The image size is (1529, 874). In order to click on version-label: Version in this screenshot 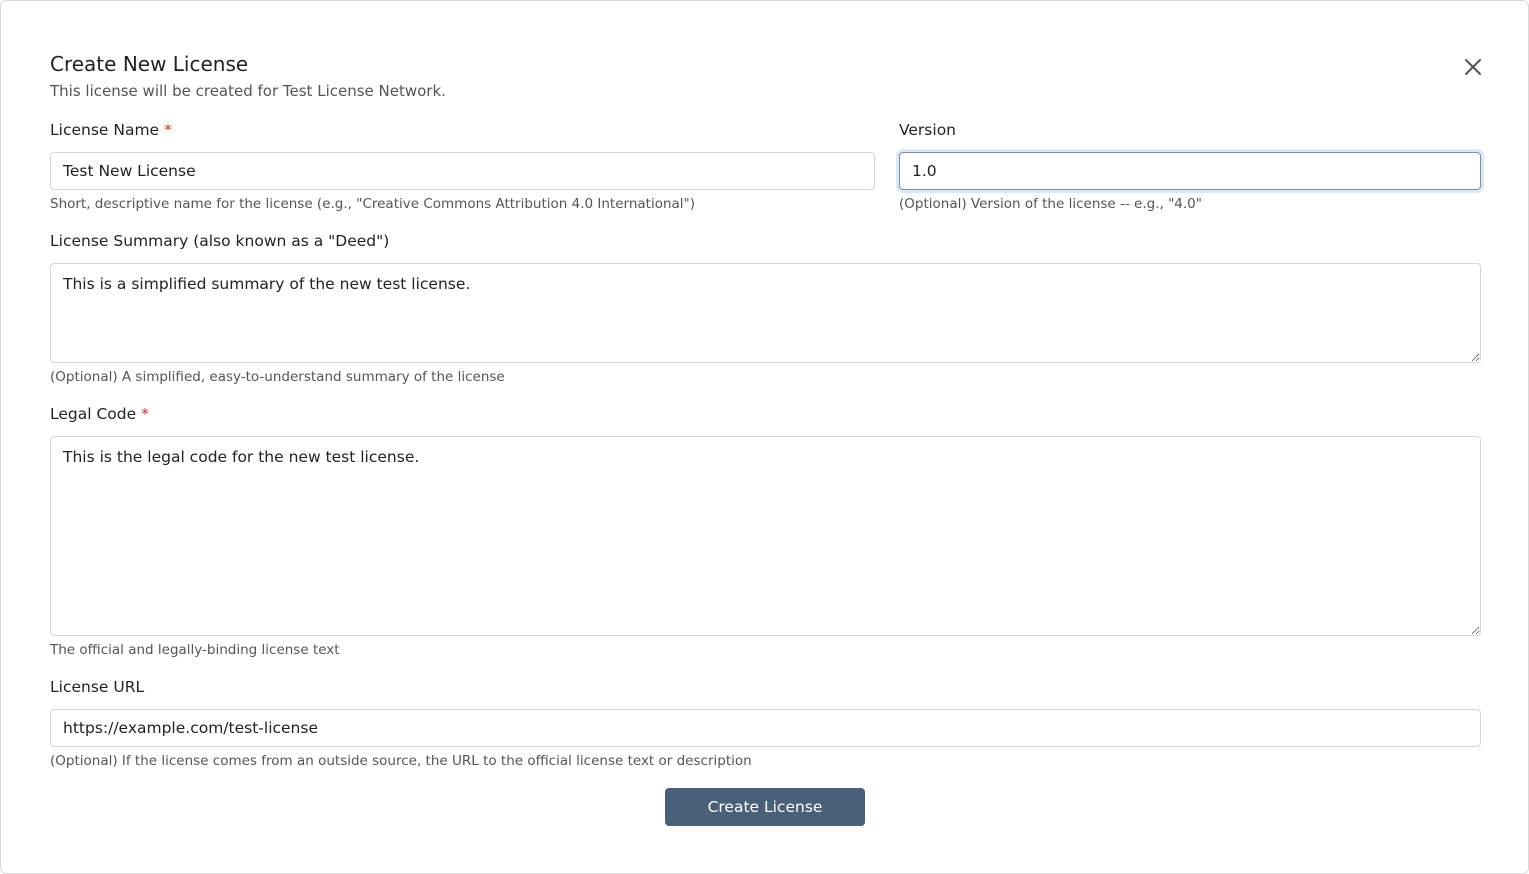, I will do `click(927, 130)`.